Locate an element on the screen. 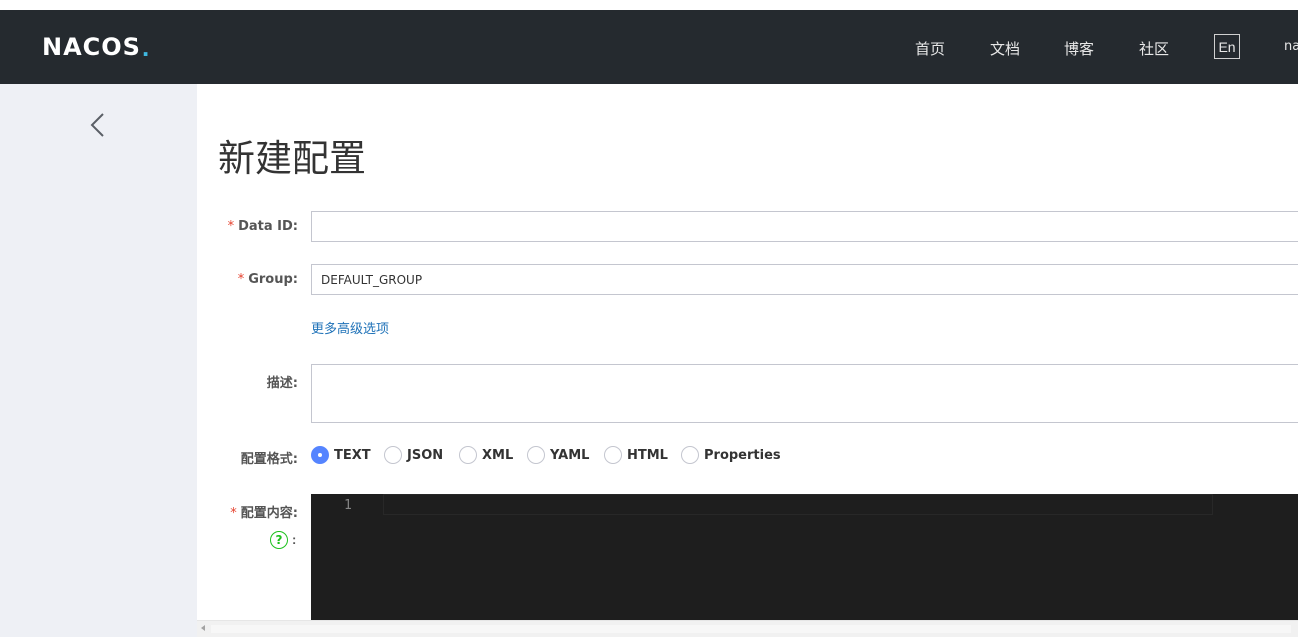 This screenshot has width=1298, height=637. description-textarea is located at coordinates (804, 393).